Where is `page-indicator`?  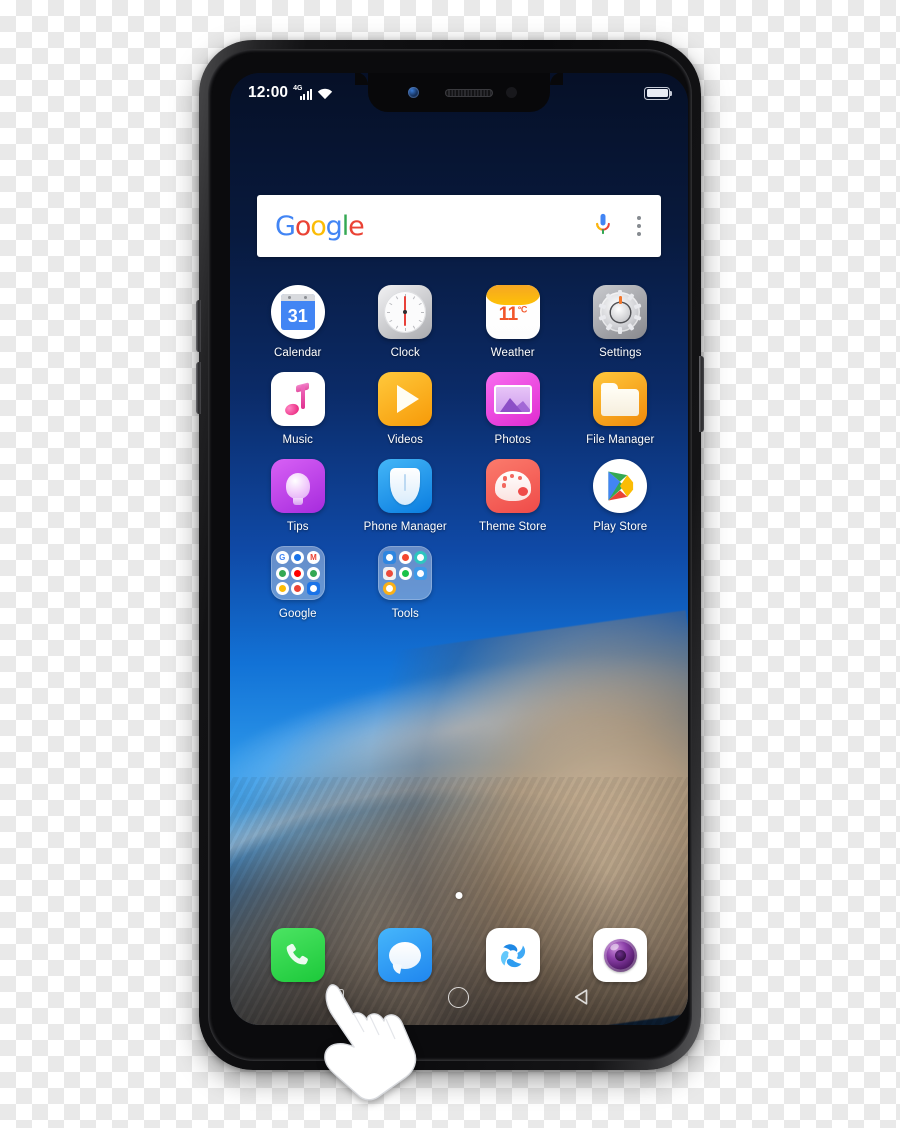 page-indicator is located at coordinates (459, 895).